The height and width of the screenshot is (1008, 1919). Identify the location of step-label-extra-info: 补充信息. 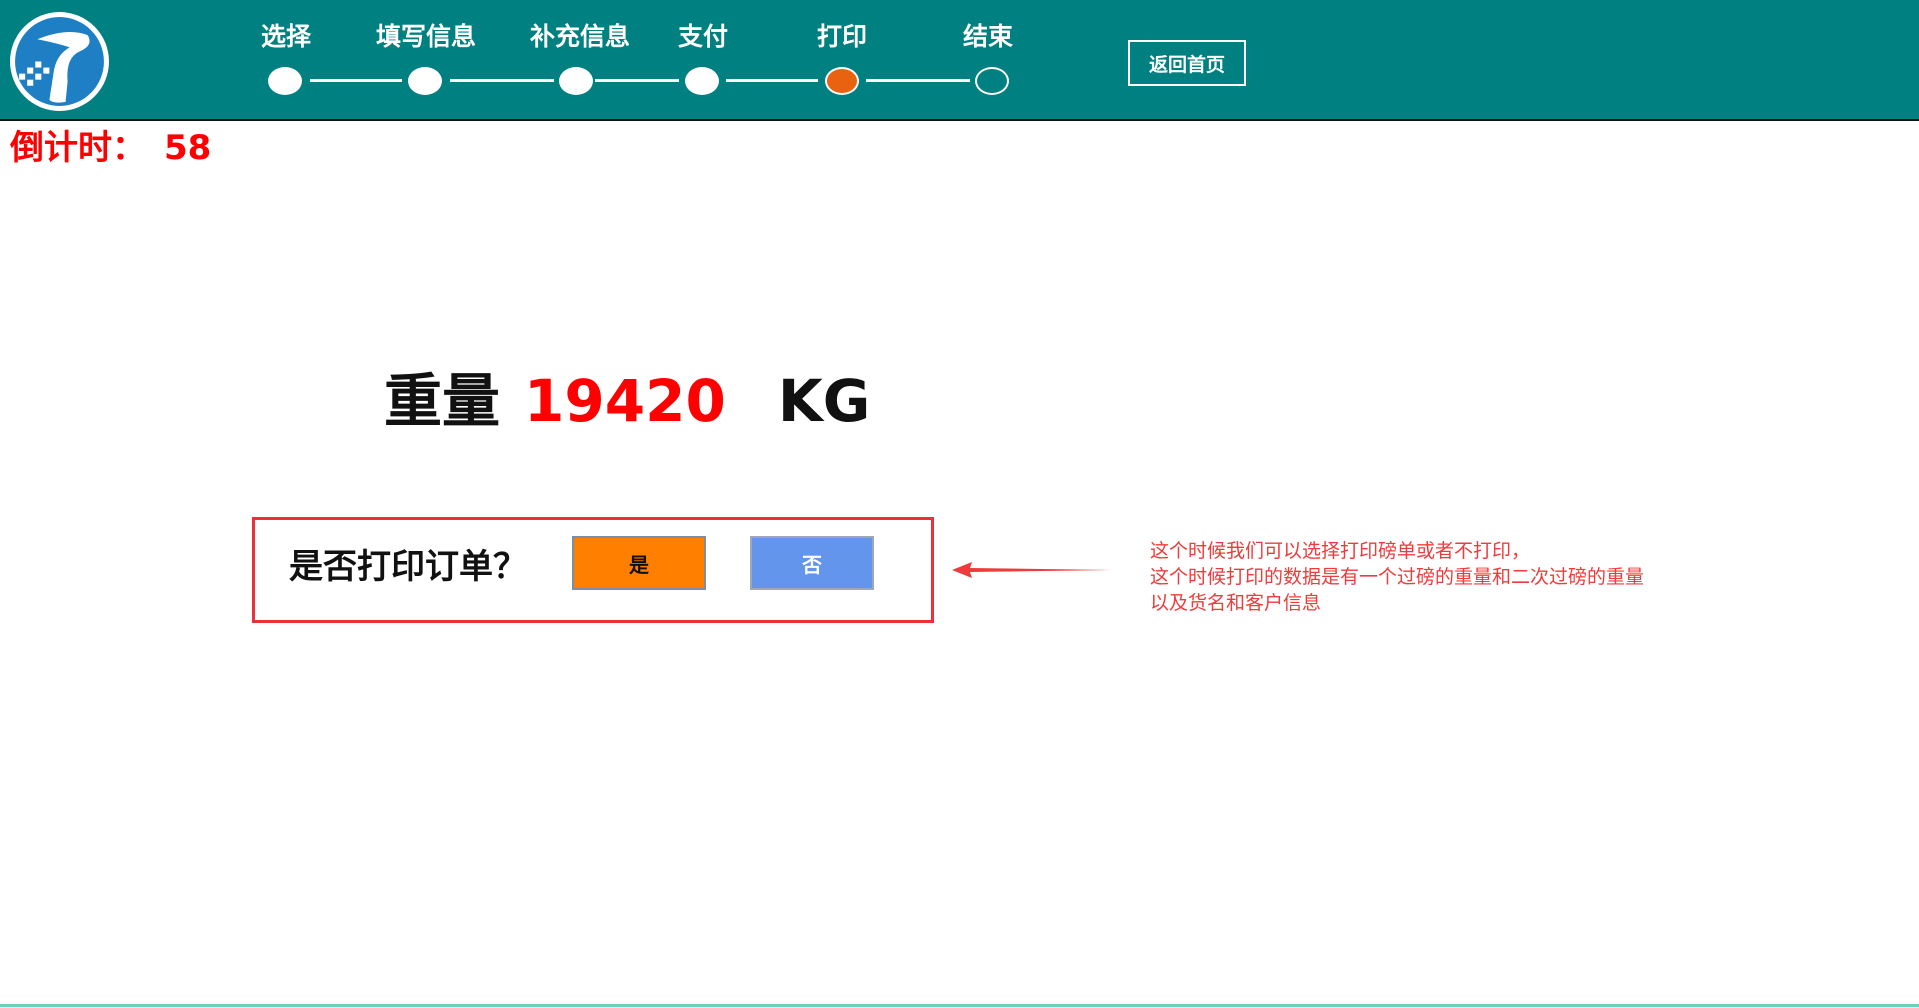
(580, 36).